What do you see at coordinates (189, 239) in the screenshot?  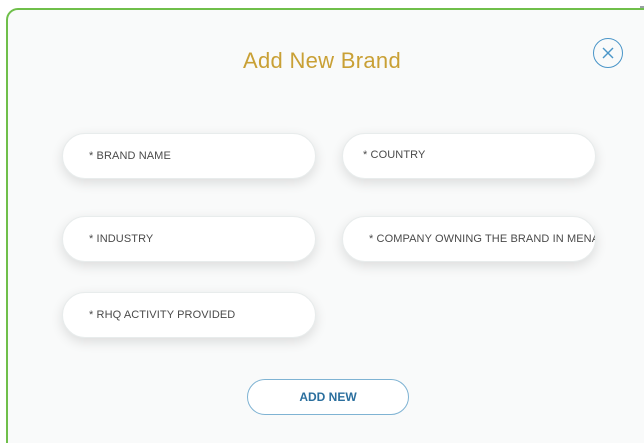 I see `industry-field: * INDUSTRY` at bounding box center [189, 239].